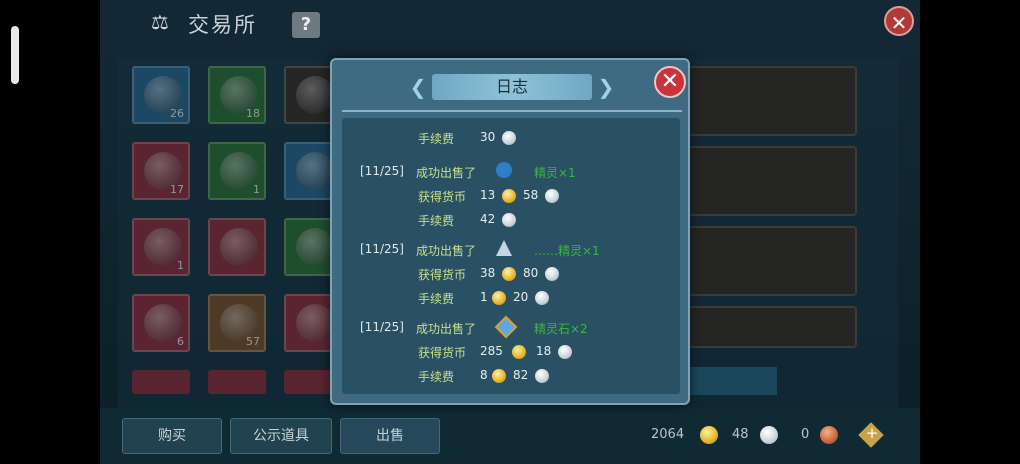 The width and height of the screenshot is (1020, 464). I want to click on fee-silver: 82, so click(521, 375).